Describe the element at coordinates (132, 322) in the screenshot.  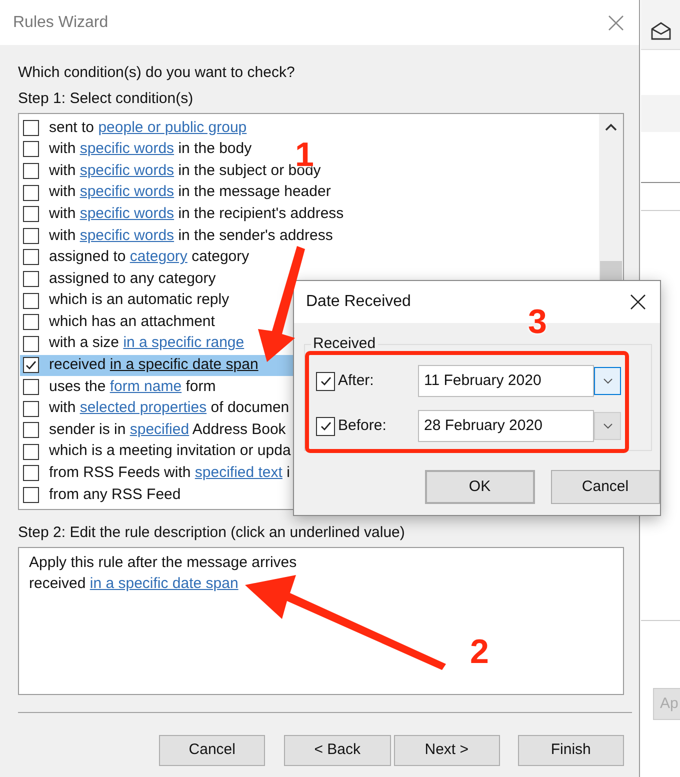
I see `condition-text: which has an attachment` at that location.